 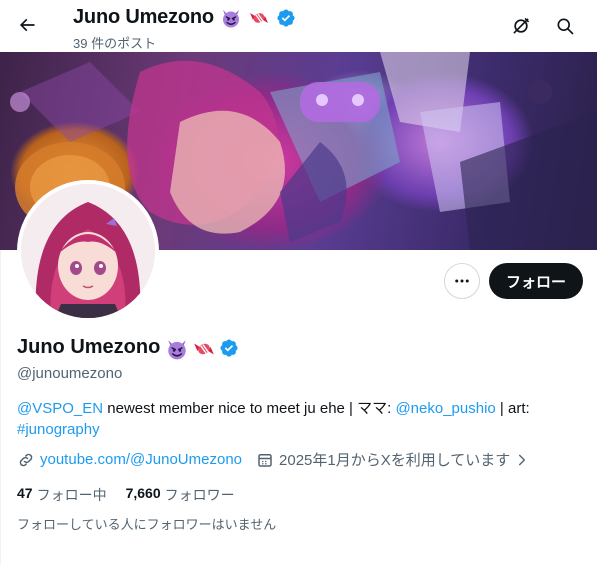 I want to click on followers-you-know-note: フォローしている人にフォロワーはいません, so click(x=147, y=524).